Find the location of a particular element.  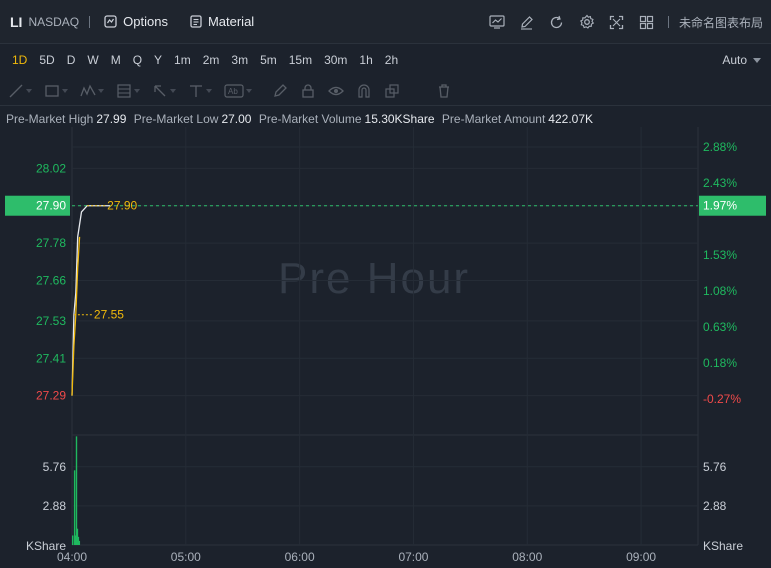

price-tick-label: 27.53 is located at coordinates (51, 321).